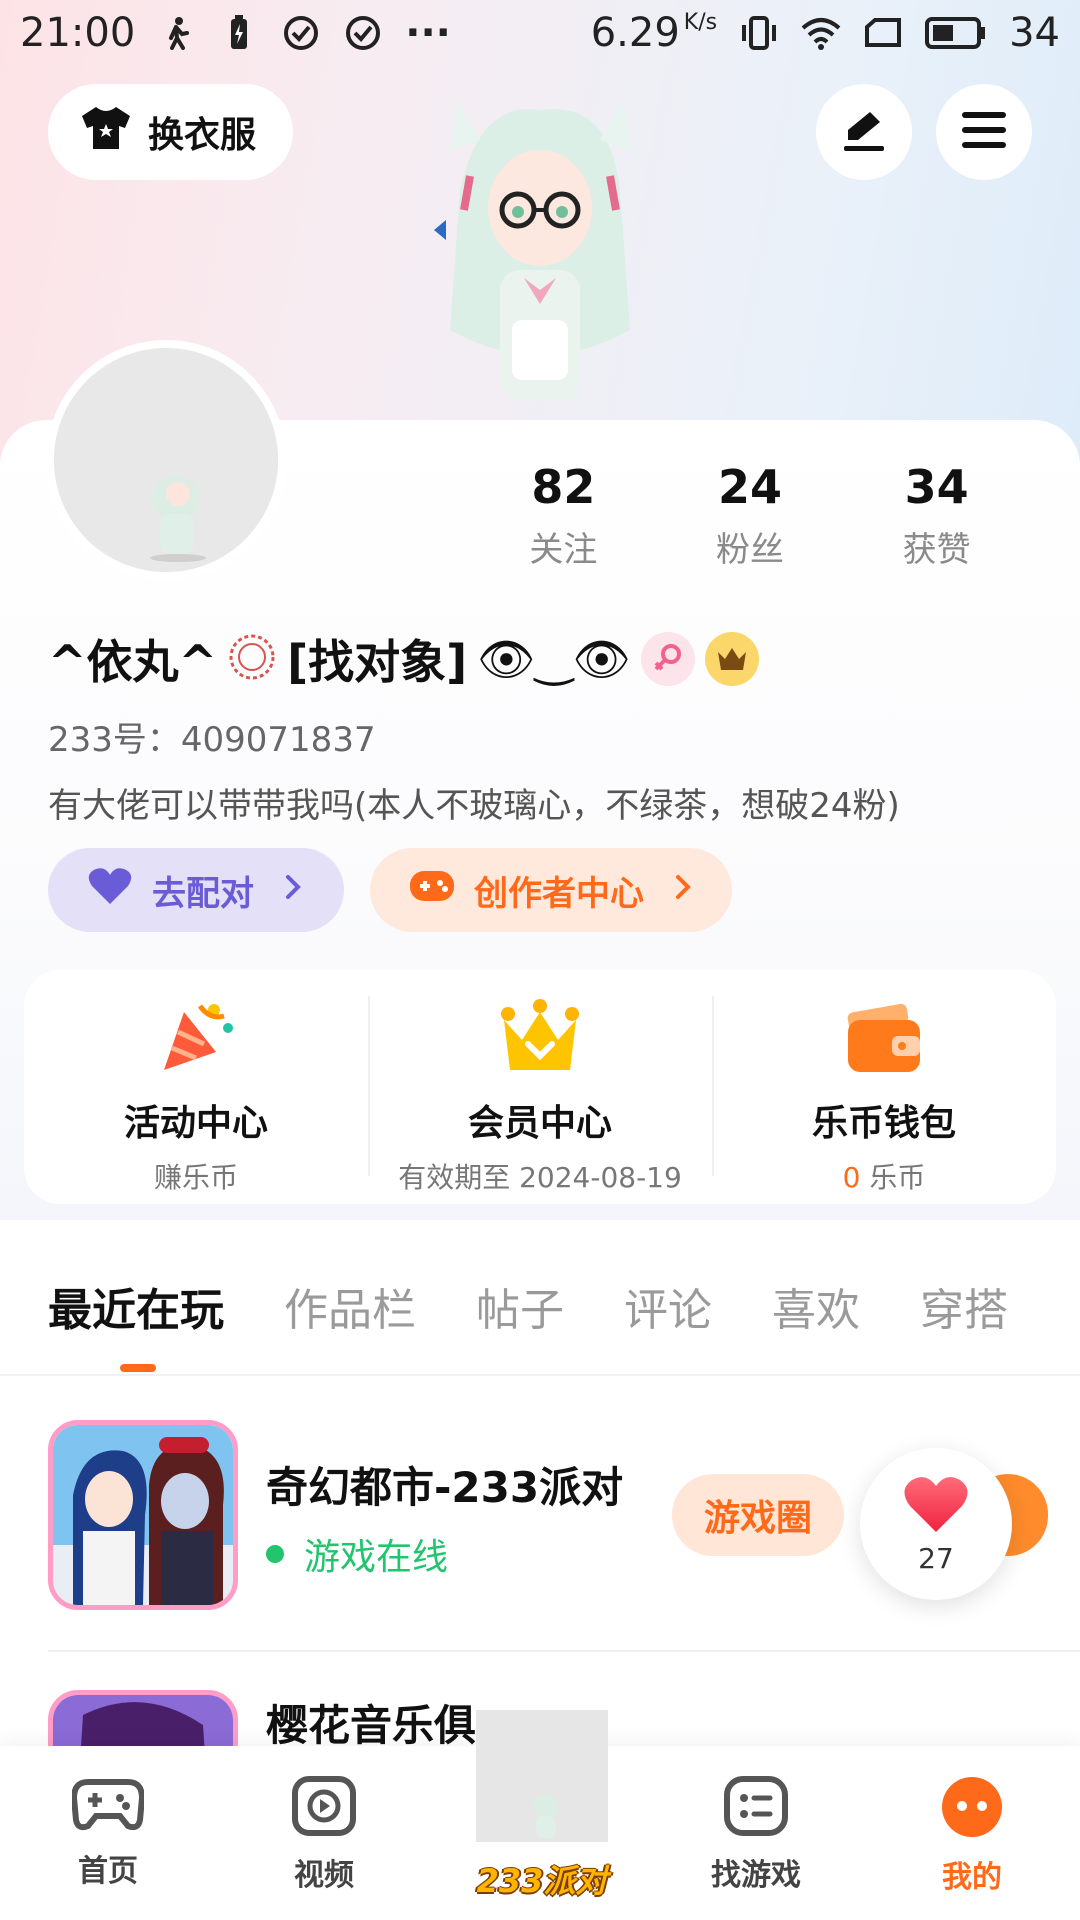 The image size is (1080, 1920). I want to click on stat-likes: 34 获赞, so click(936, 515).